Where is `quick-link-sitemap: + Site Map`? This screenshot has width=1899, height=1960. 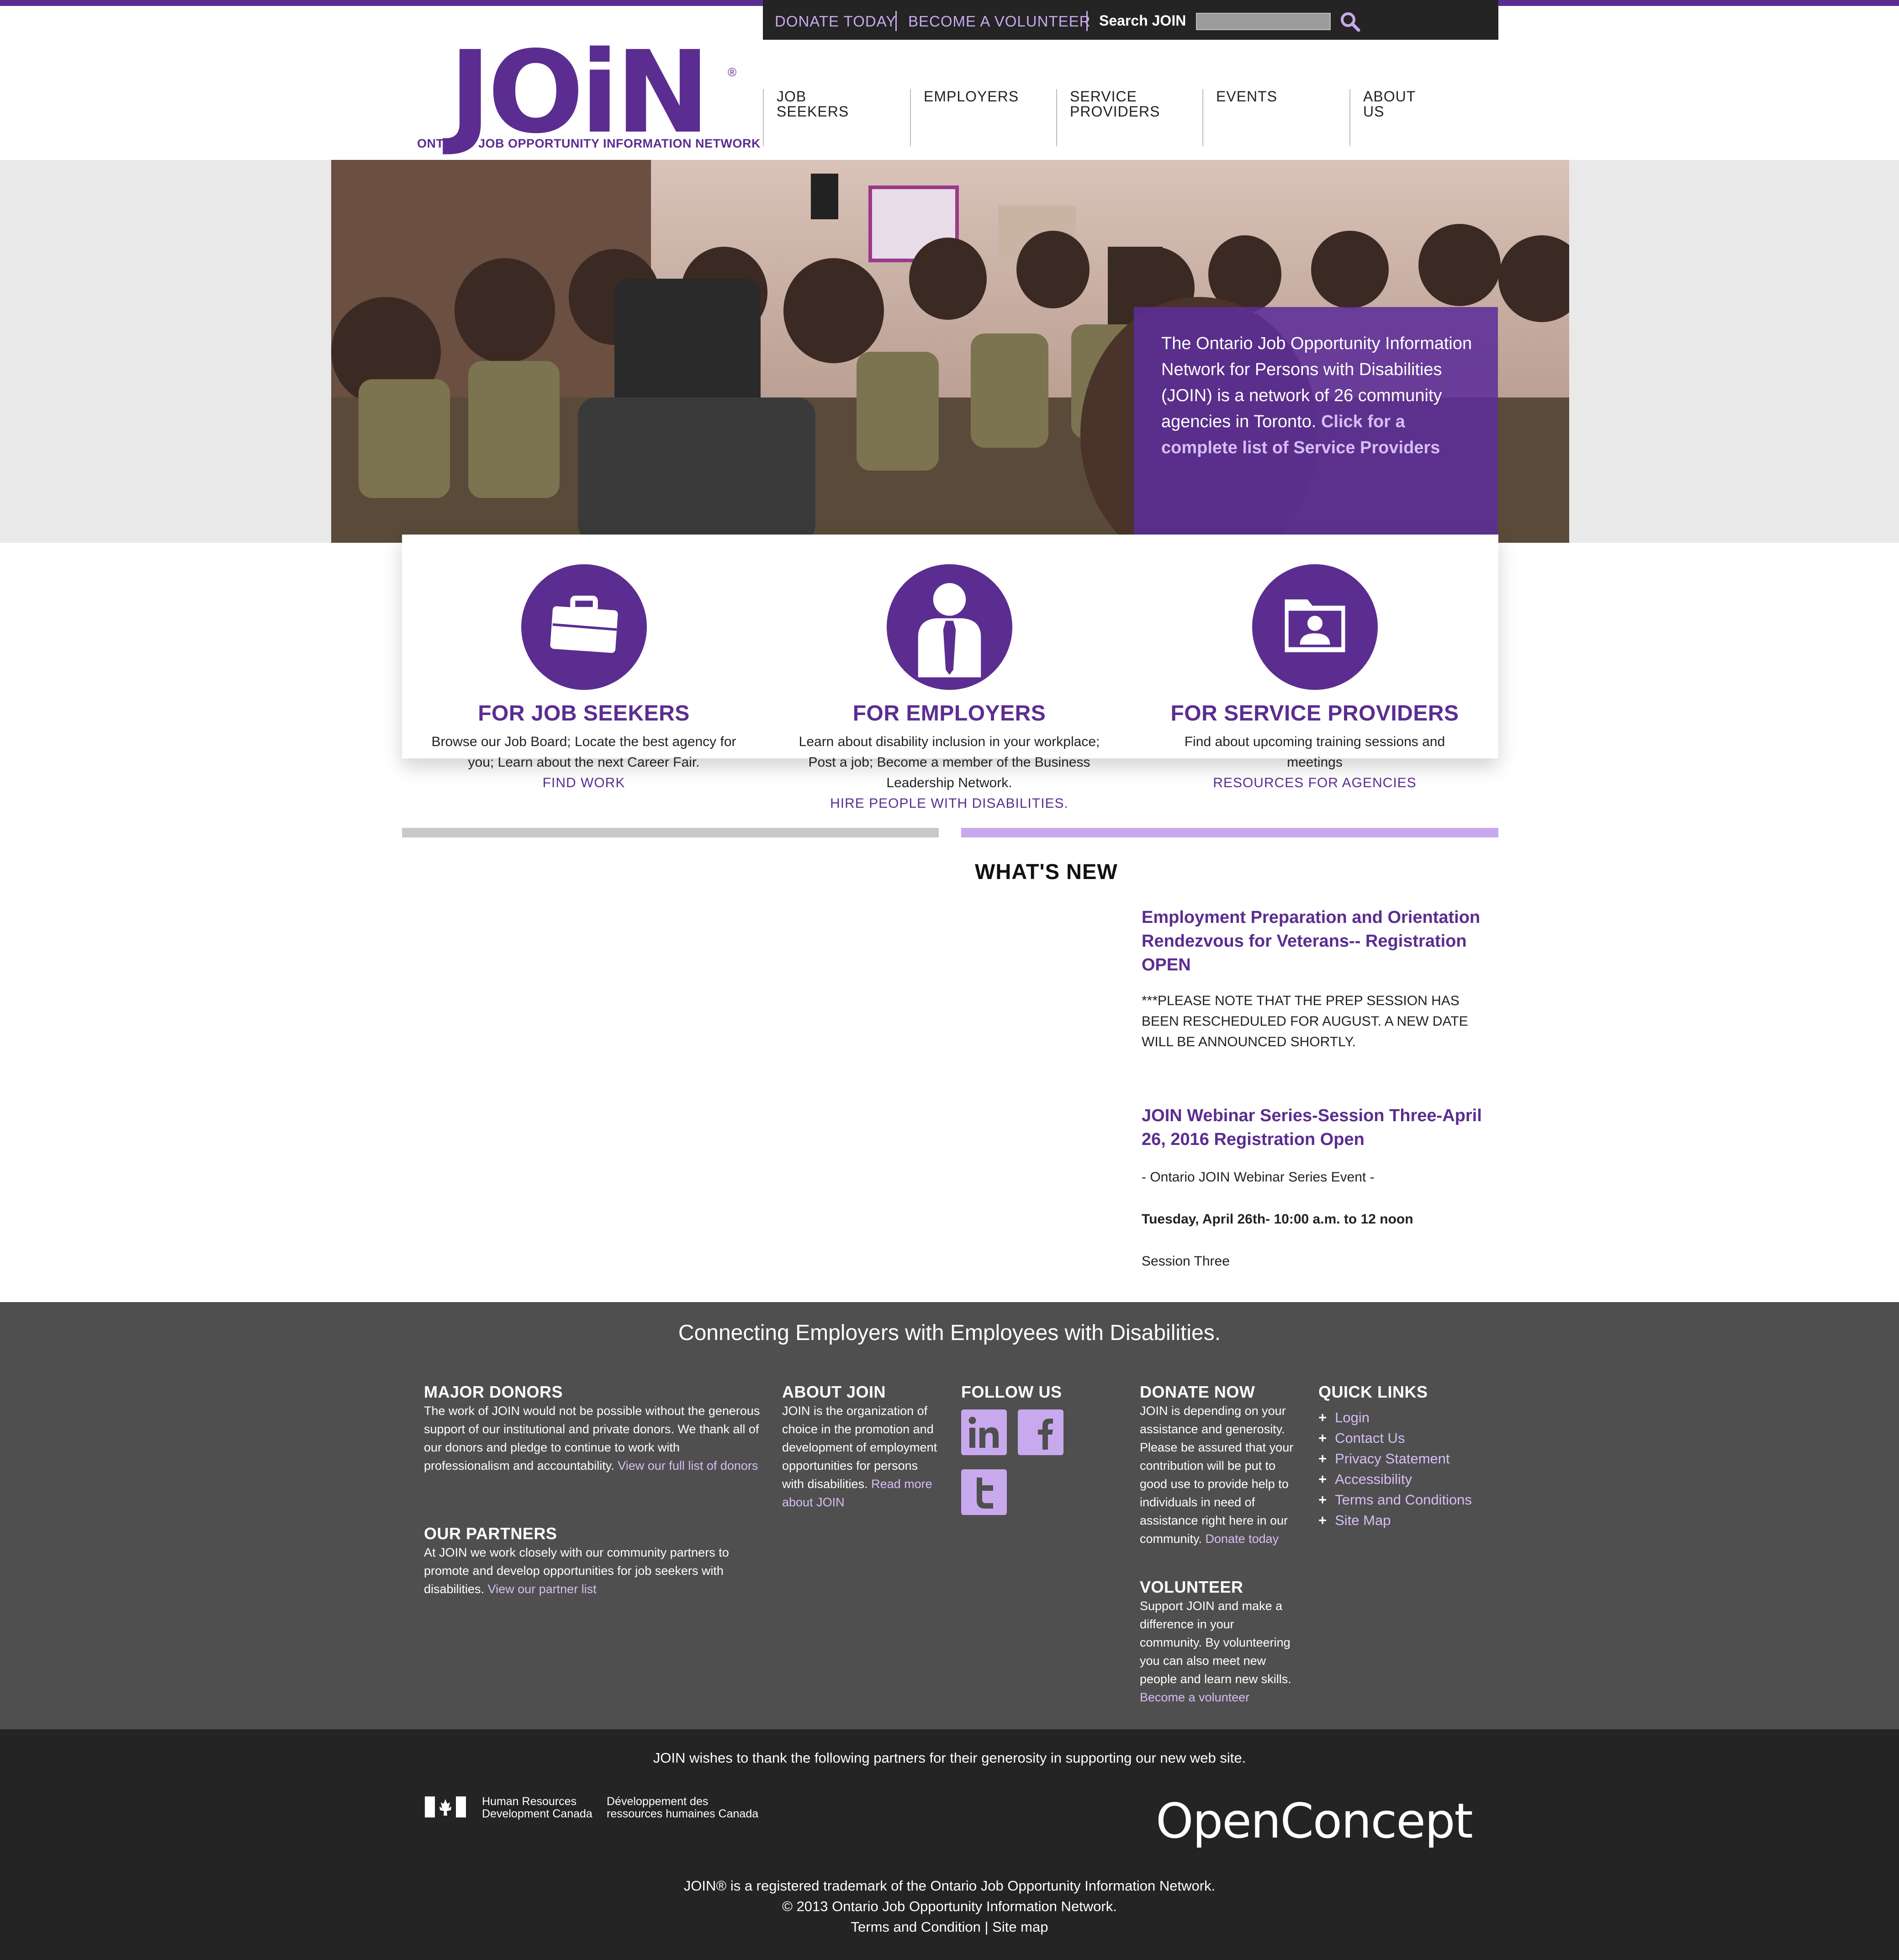 quick-link-sitemap: + Site Map is located at coordinates (1414, 1521).